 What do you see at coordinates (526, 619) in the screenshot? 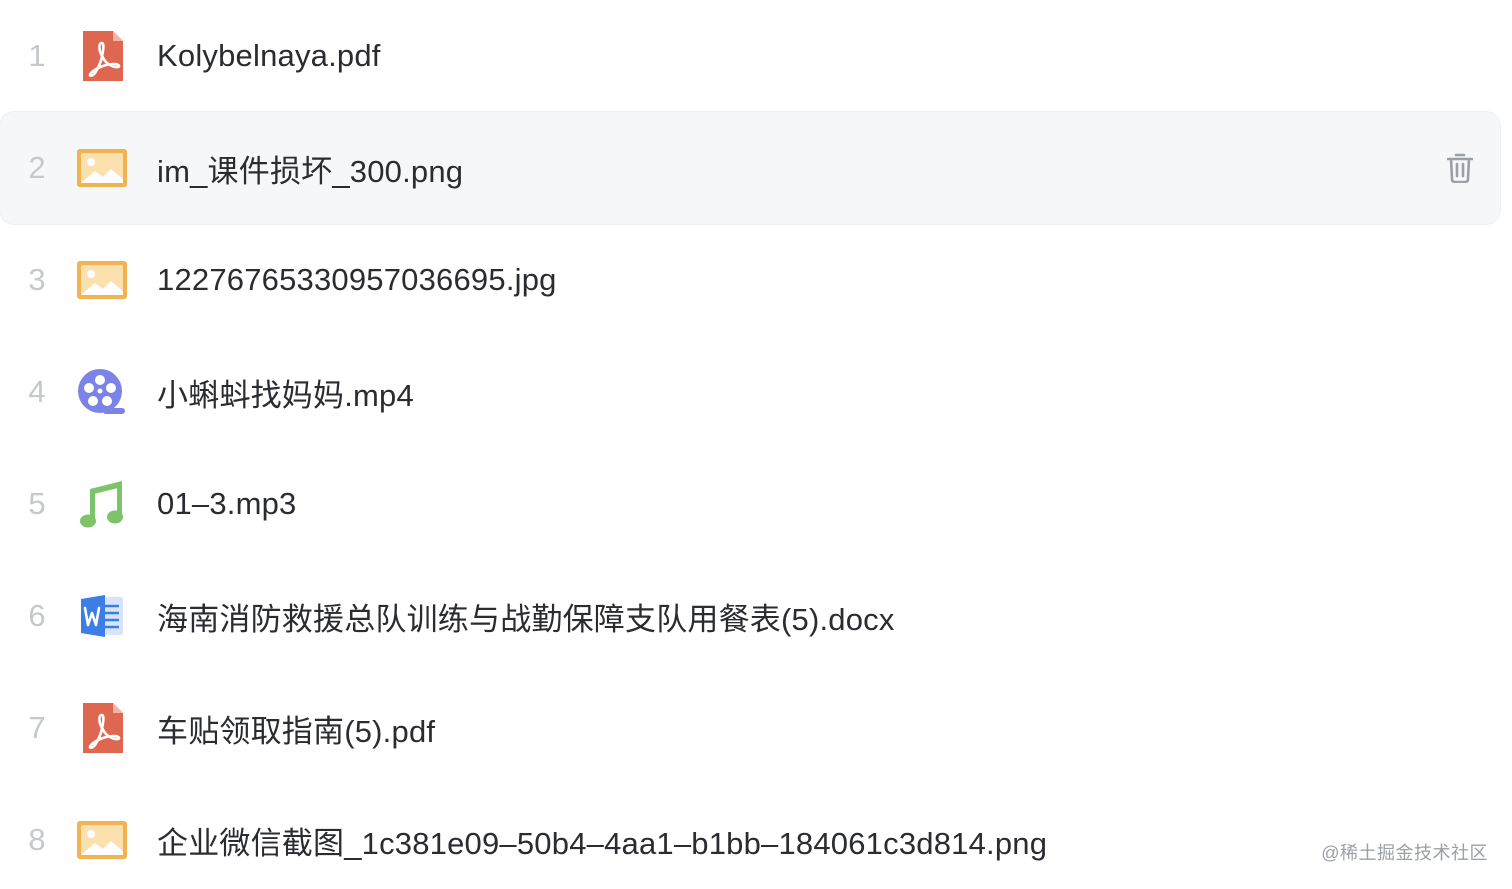
I see `file-name: 海南消防救援总队训练与战勤保障支队用餐表(5).docx` at bounding box center [526, 619].